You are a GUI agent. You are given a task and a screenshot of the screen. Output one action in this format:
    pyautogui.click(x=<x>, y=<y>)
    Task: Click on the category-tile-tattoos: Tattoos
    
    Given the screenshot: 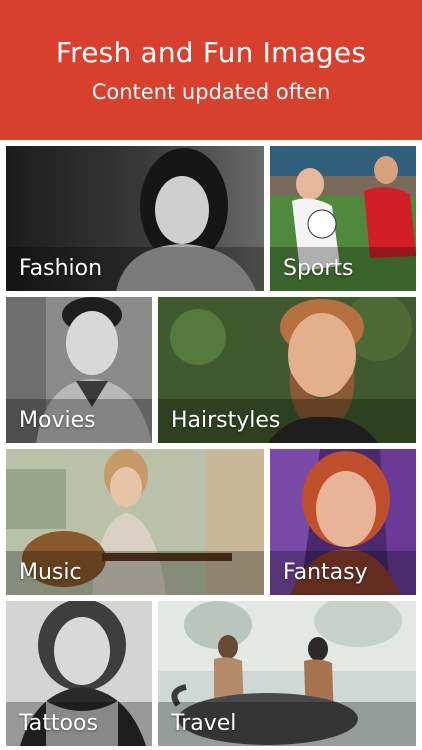 What is the action you would take?
    pyautogui.click(x=79, y=673)
    